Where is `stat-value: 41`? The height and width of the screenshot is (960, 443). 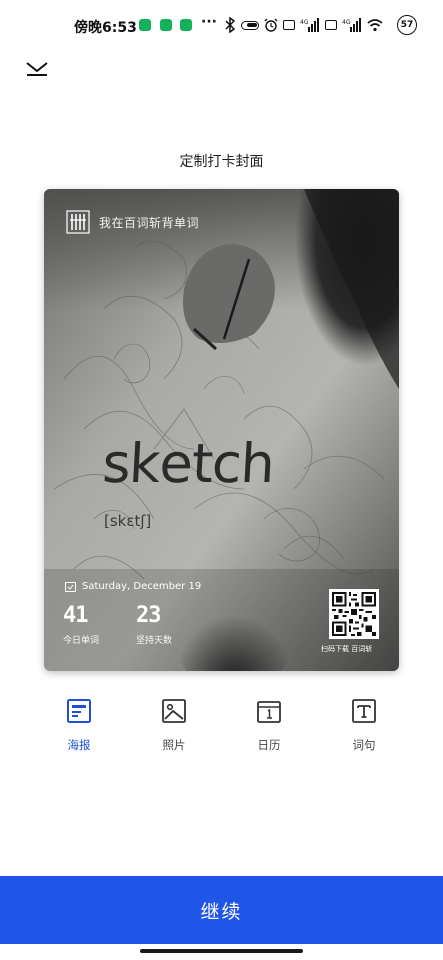 stat-value: 41 is located at coordinates (76, 615).